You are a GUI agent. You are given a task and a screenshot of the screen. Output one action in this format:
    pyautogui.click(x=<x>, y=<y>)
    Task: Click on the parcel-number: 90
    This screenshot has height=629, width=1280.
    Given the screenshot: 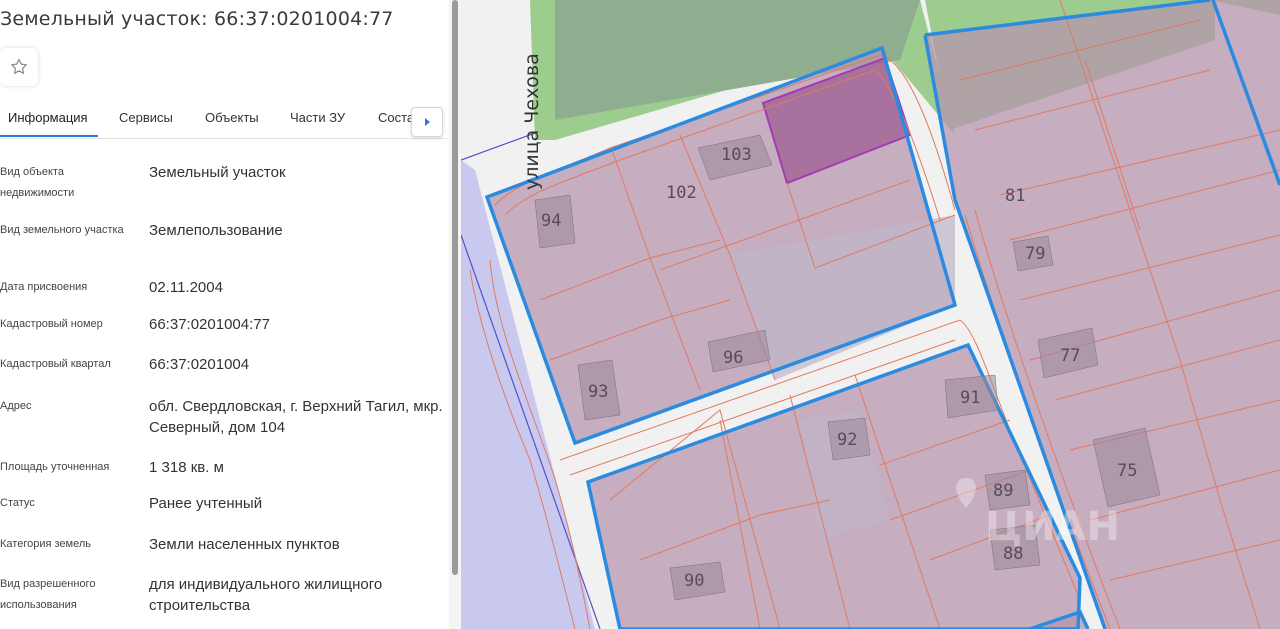 What is the action you would take?
    pyautogui.click(x=694, y=581)
    